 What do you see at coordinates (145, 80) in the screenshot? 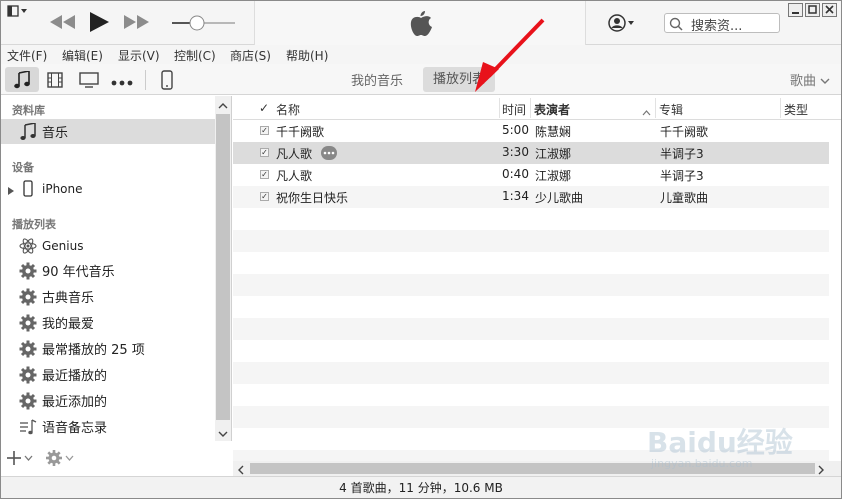
I see `toolbar-divider` at bounding box center [145, 80].